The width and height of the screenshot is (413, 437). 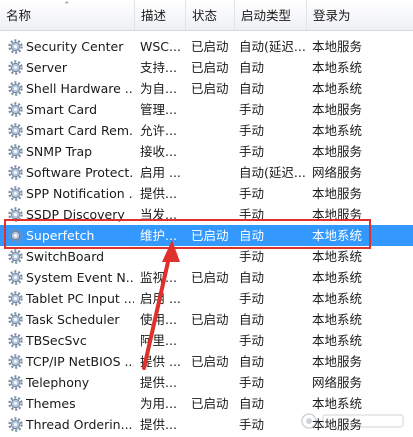 What do you see at coordinates (210, 15) in the screenshot?
I see `column-header-status: 状态` at bounding box center [210, 15].